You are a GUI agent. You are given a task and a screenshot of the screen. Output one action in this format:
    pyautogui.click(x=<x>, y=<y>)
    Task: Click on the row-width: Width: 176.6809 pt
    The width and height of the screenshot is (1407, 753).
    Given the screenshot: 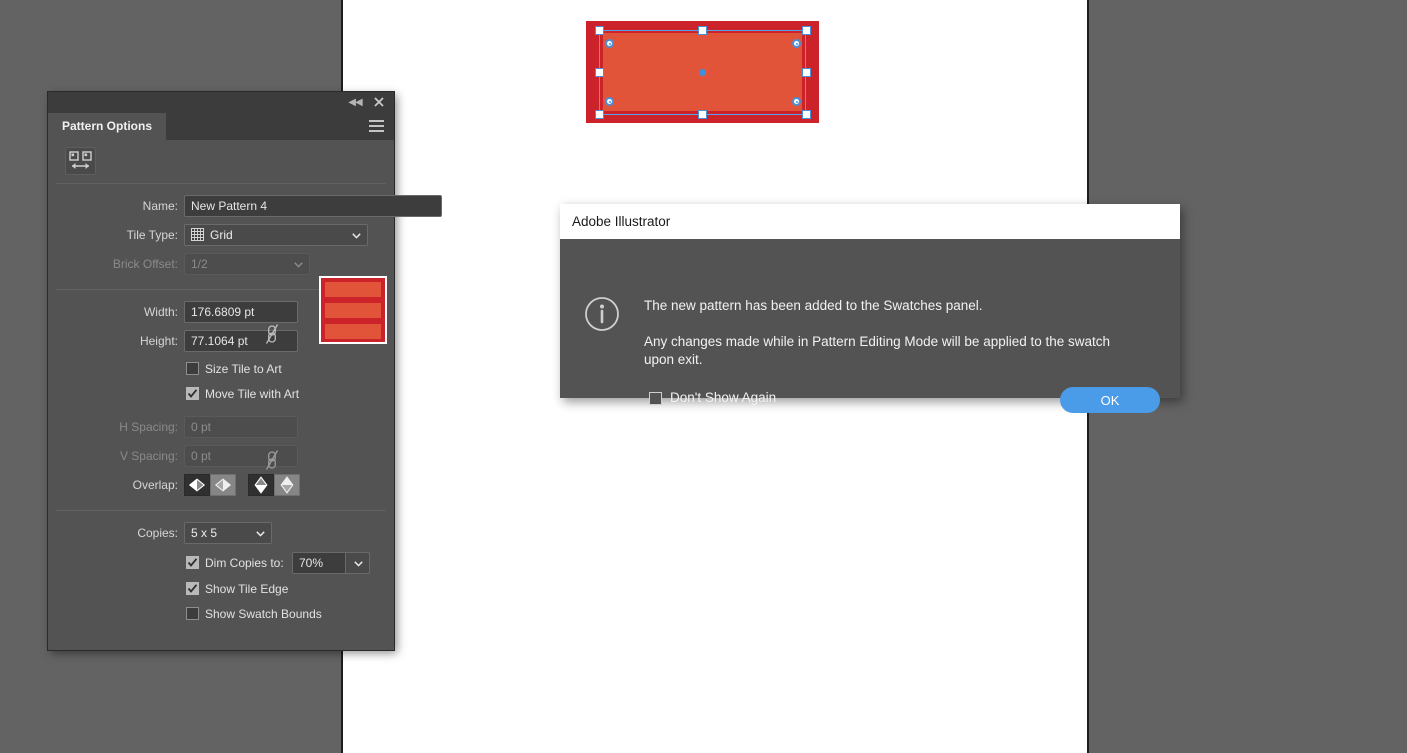 What is the action you would take?
    pyautogui.click(x=221, y=312)
    